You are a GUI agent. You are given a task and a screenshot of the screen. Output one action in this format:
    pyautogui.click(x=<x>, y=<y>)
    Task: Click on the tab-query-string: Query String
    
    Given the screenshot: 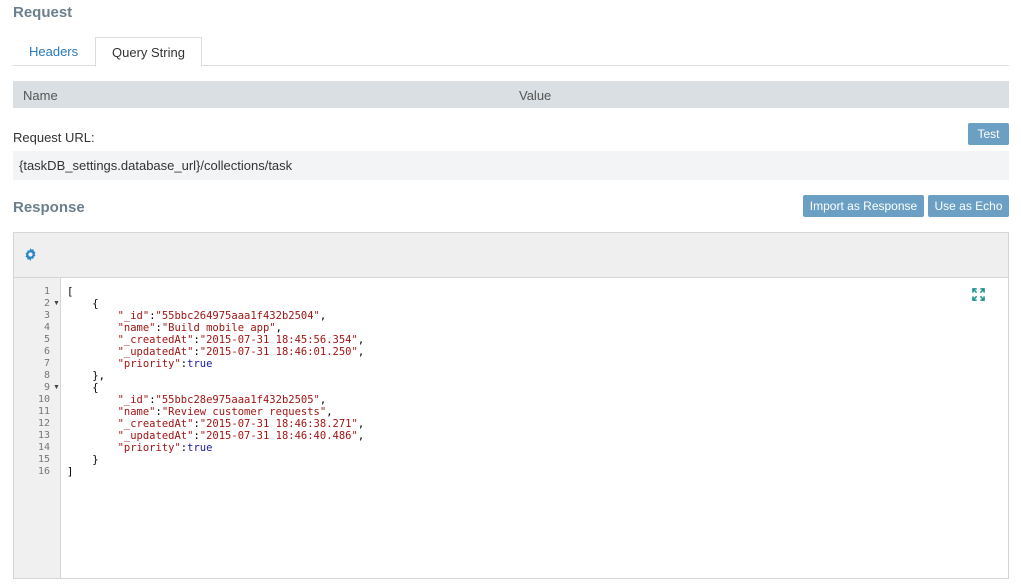 What is the action you would take?
    pyautogui.click(x=148, y=52)
    